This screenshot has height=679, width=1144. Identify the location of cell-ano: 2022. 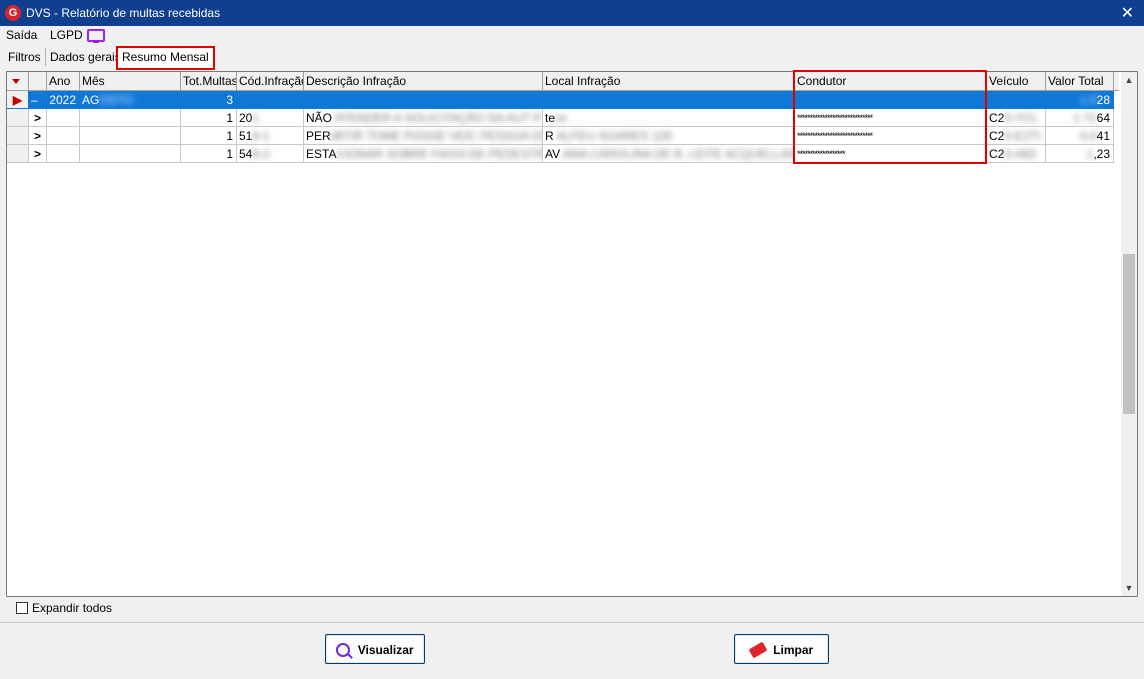
(63, 100).